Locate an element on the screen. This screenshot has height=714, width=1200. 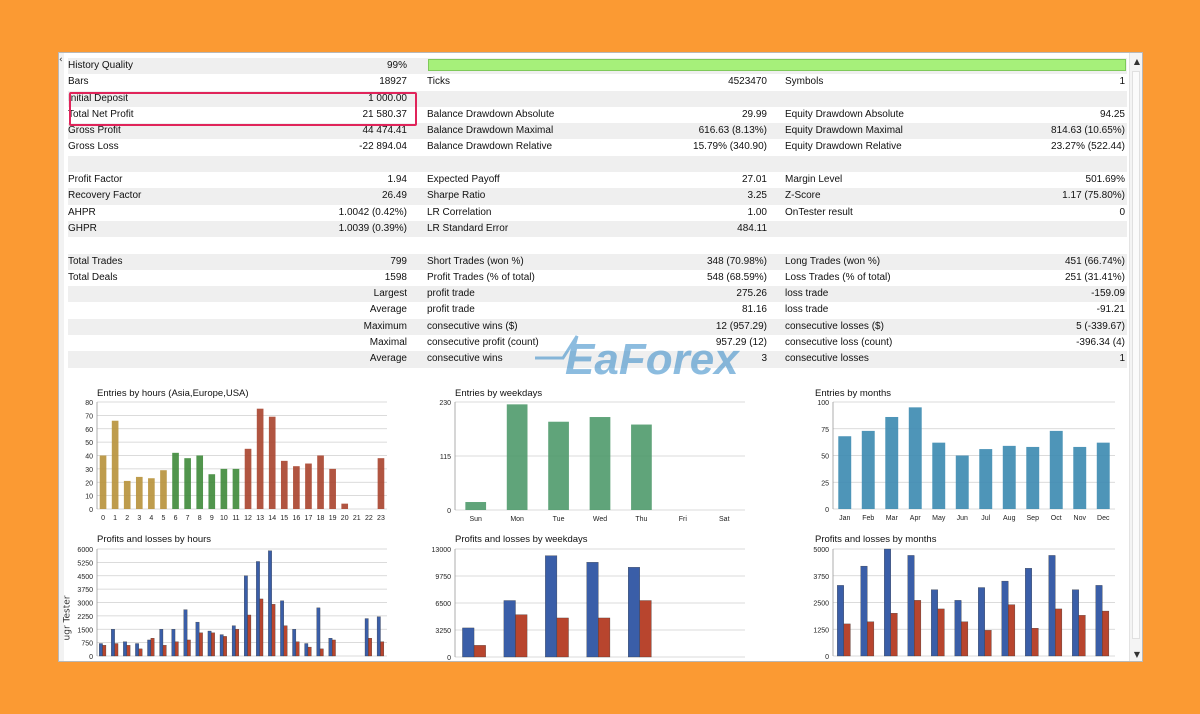
x-tick-label: 9 is located at coordinates (212, 518).